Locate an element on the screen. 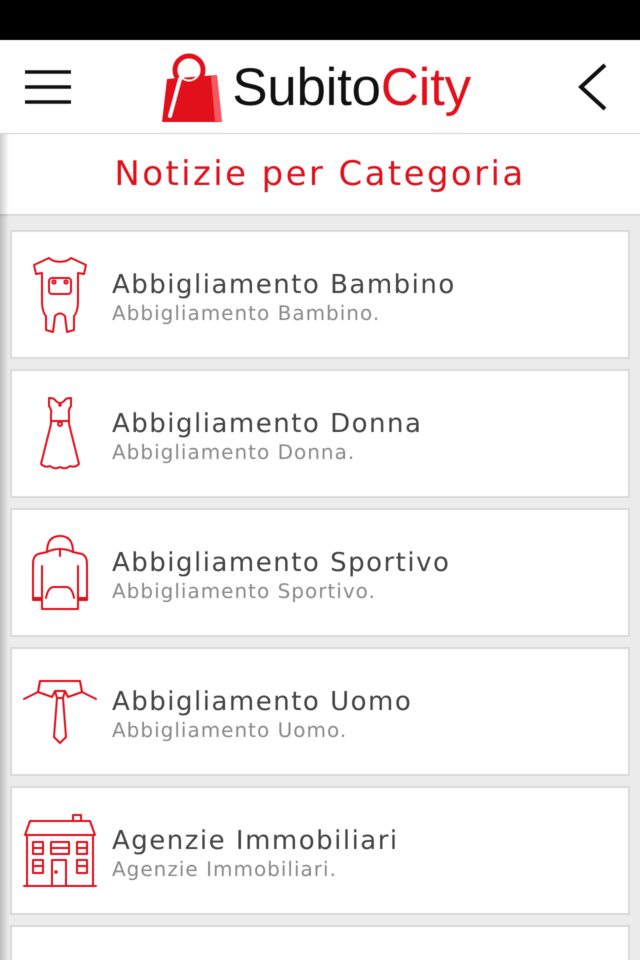  category-title: Agenzie Immobiliari is located at coordinates (255, 841).